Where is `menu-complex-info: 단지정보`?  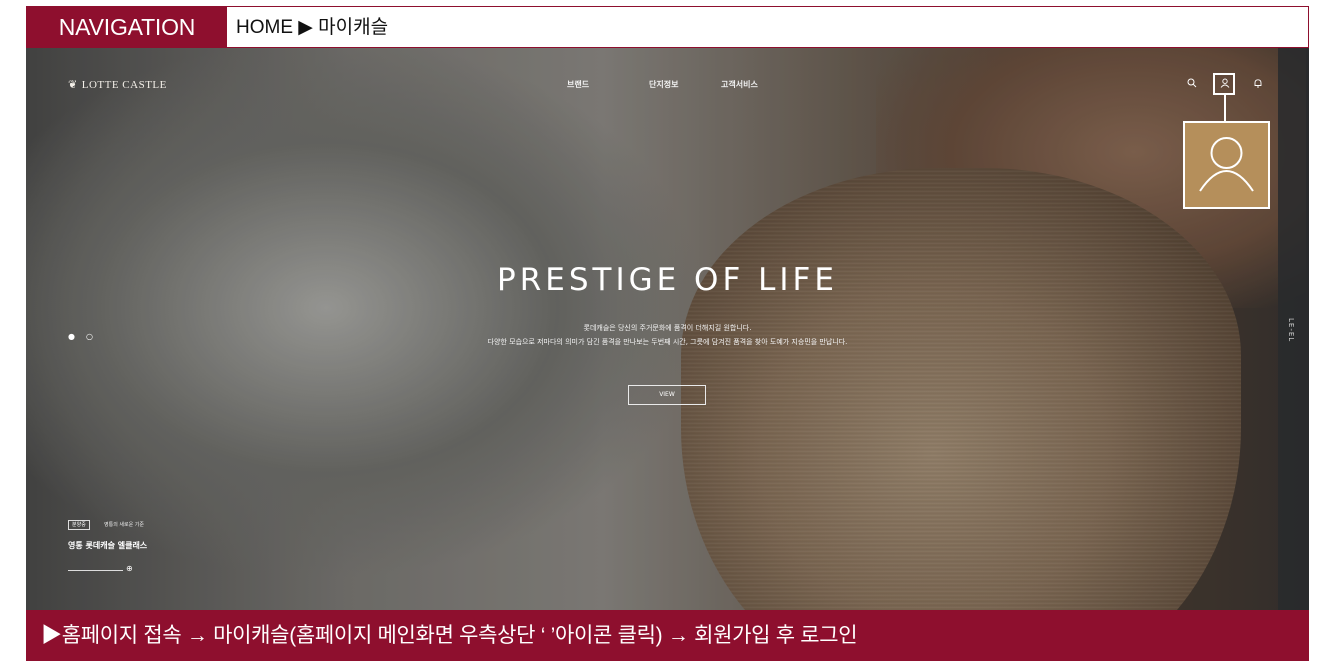
menu-complex-info: 단지정보 is located at coordinates (663, 84).